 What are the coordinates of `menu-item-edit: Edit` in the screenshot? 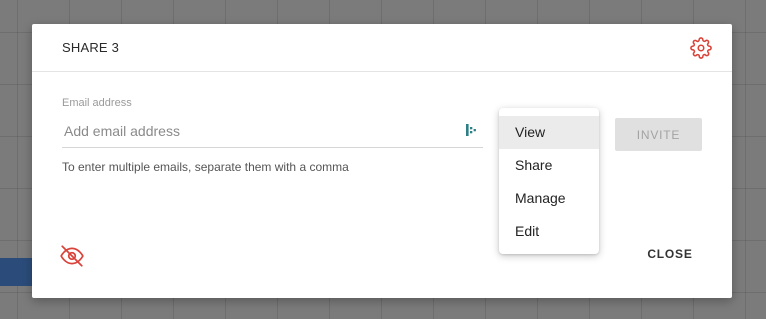 It's located at (549, 231).